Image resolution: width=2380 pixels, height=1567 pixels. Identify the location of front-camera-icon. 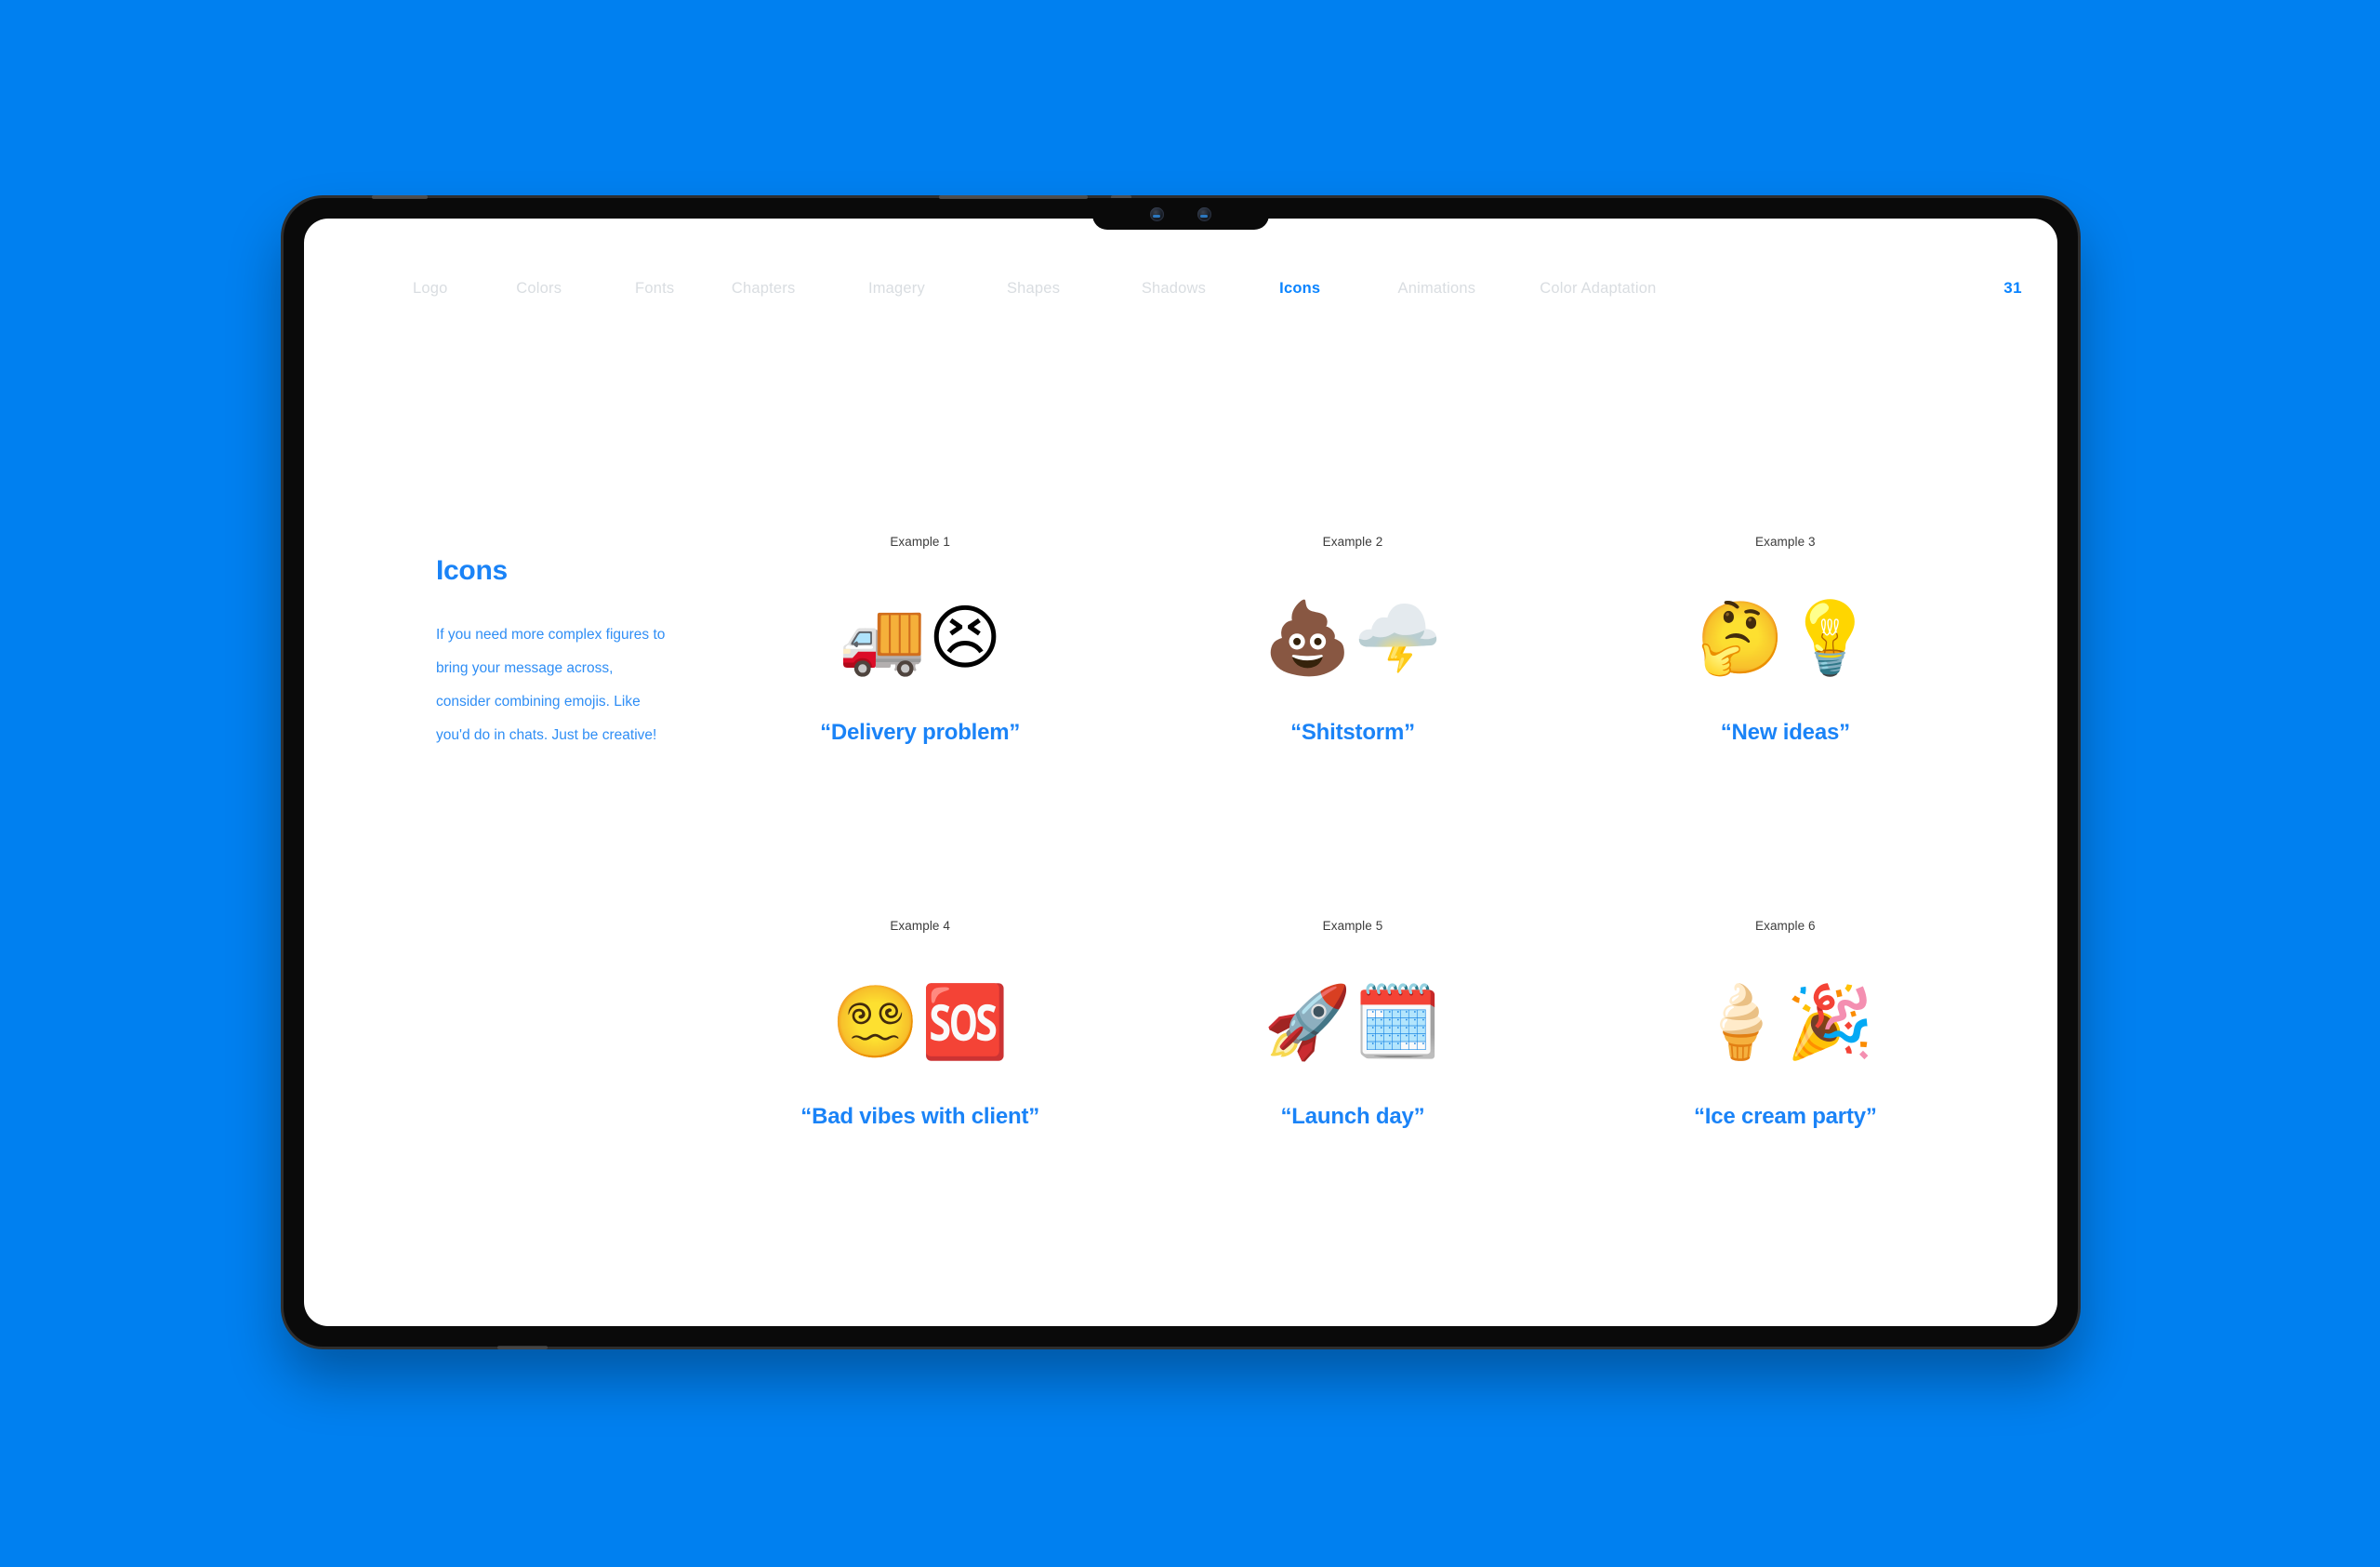
(1157, 213).